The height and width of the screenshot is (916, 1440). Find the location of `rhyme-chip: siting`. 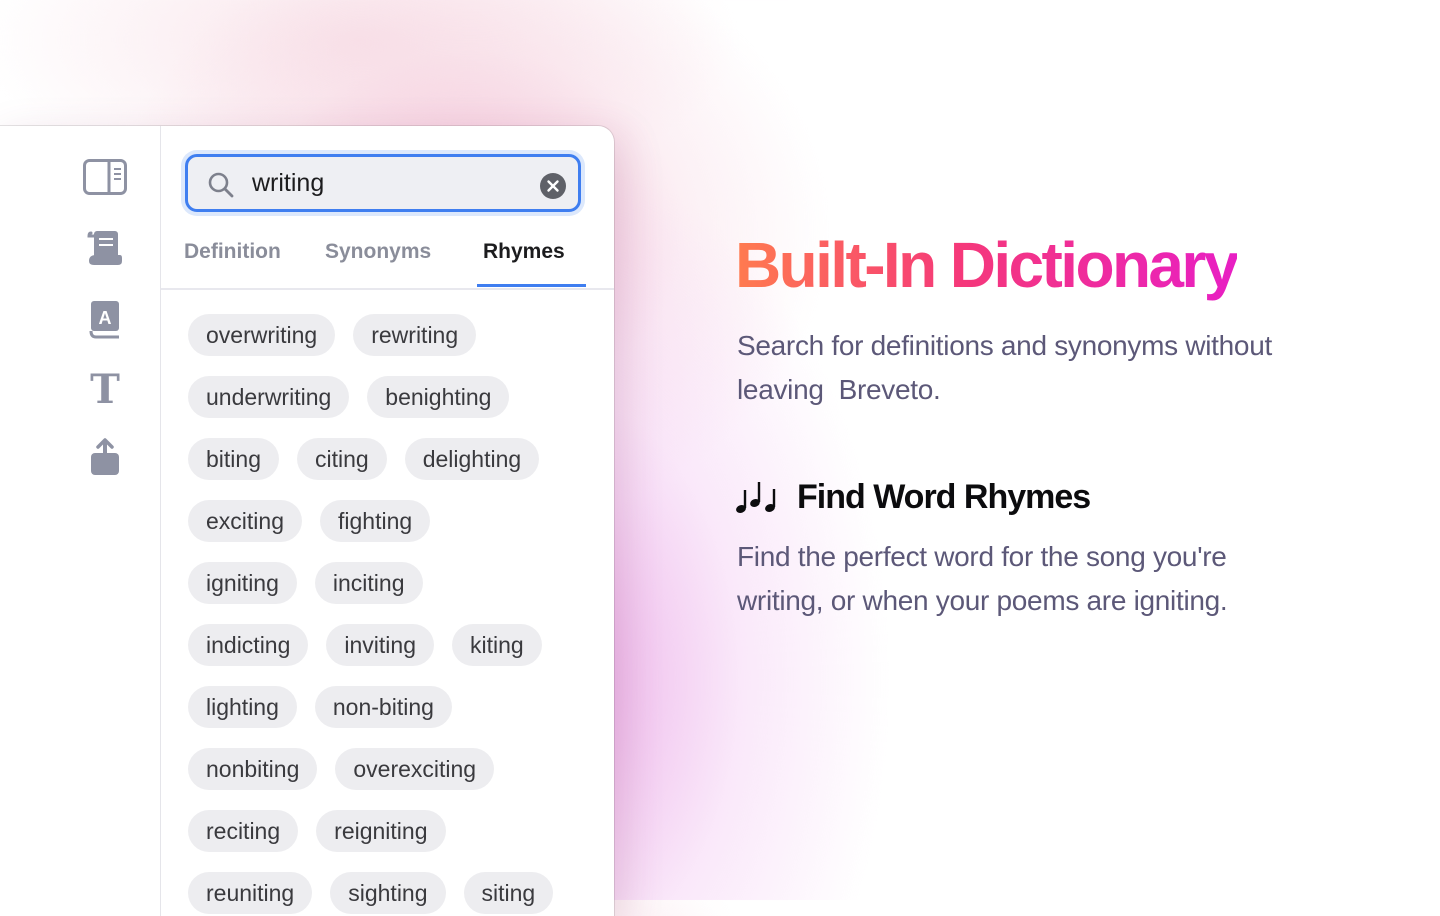

rhyme-chip: siting is located at coordinates (508, 893).